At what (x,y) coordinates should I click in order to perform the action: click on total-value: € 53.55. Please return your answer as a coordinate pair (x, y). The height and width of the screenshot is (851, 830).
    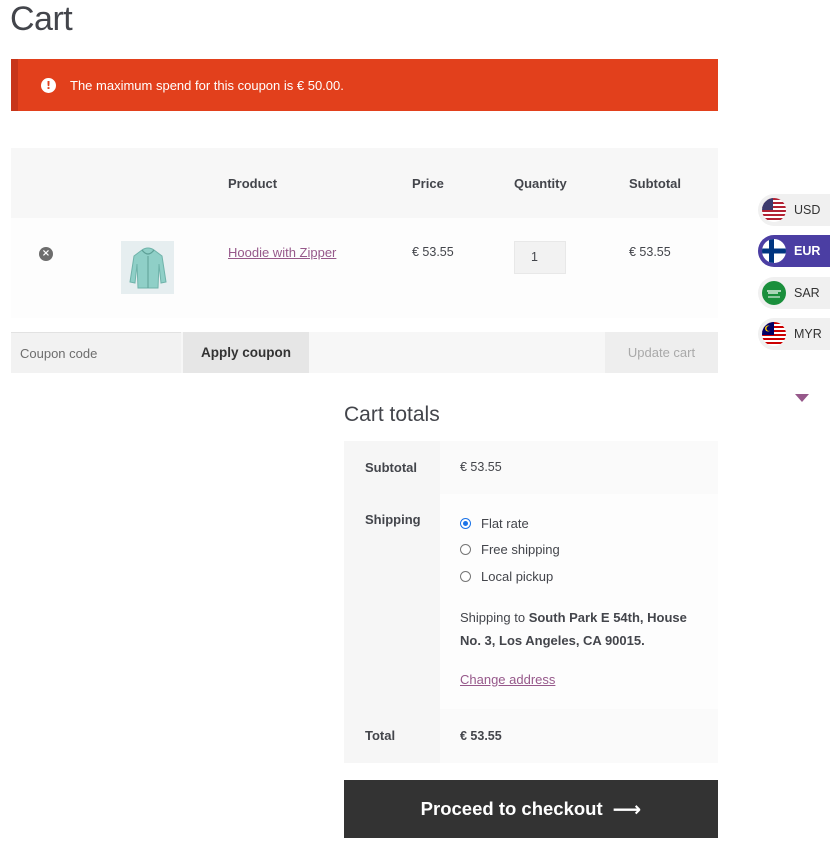
    Looking at the image, I should click on (579, 736).